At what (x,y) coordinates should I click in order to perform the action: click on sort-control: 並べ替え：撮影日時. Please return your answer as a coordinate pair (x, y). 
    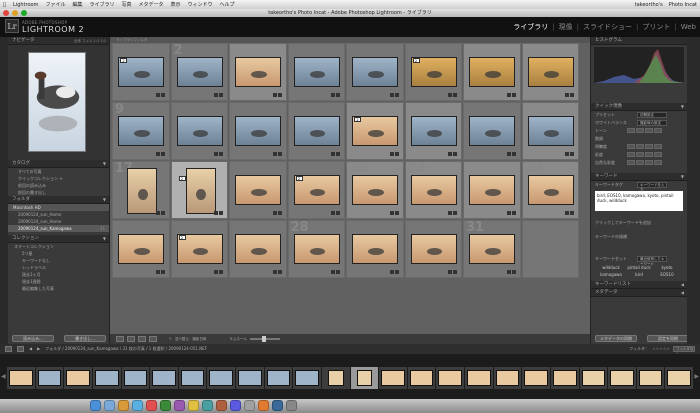
    Looking at the image, I should click on (191, 339).